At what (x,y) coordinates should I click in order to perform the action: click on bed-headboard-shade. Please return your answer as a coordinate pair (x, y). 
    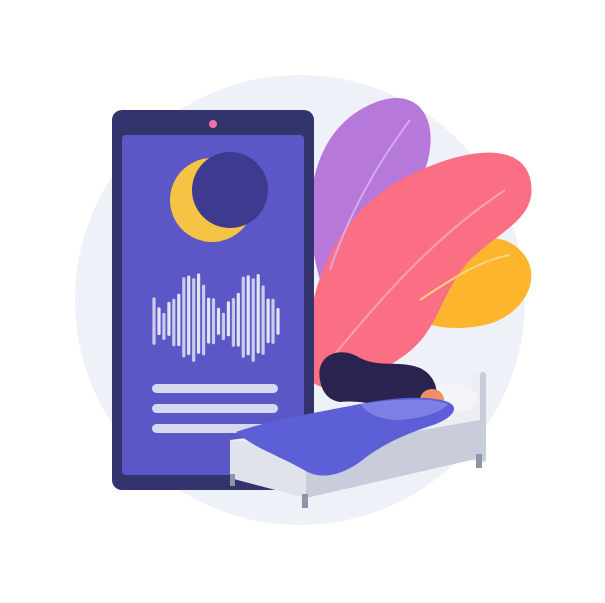
    Looking at the image, I should click on (483, 417).